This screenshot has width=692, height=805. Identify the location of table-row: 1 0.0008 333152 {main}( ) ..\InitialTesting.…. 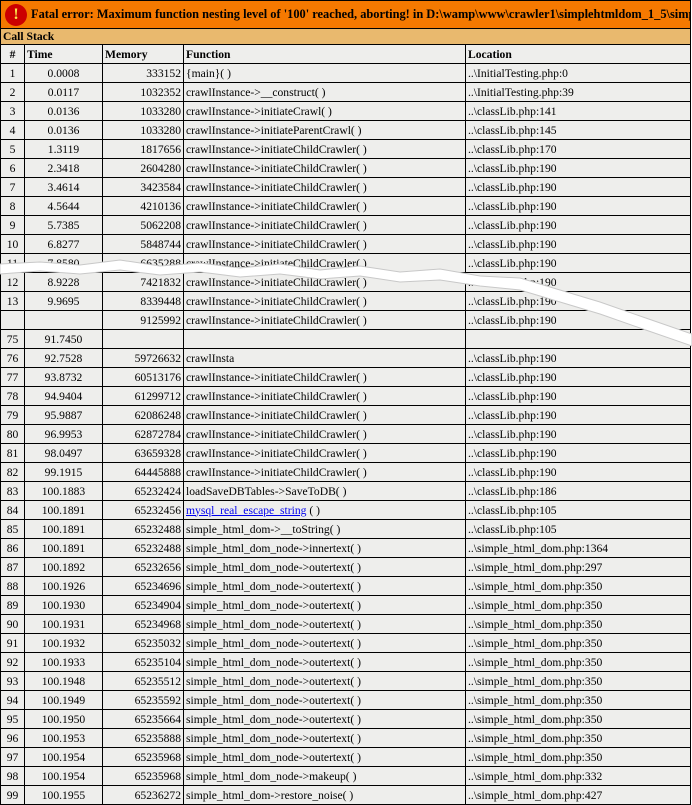
(346, 73).